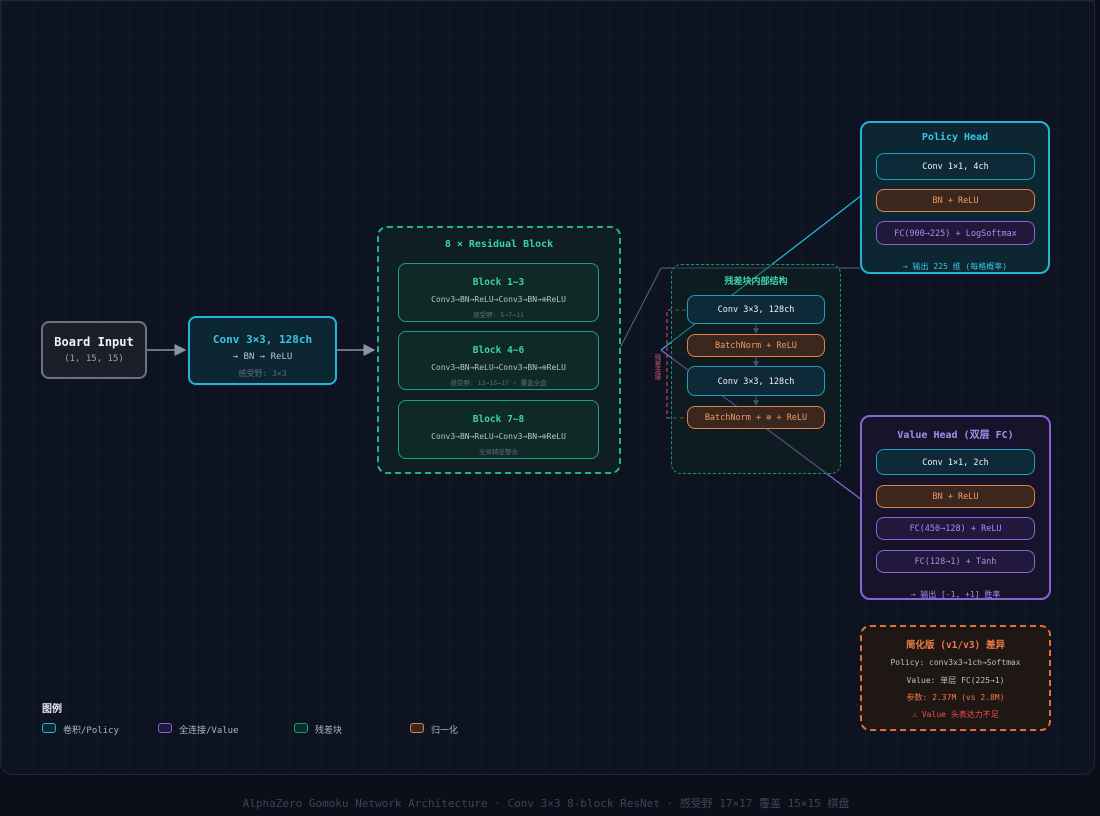 This screenshot has width=1100, height=816. Describe the element at coordinates (498, 350) in the screenshot. I see `block-title: Block 4~6` at that location.